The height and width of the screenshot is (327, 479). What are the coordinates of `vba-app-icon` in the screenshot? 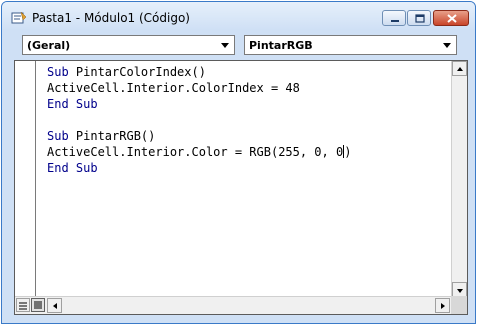 It's located at (19, 17).